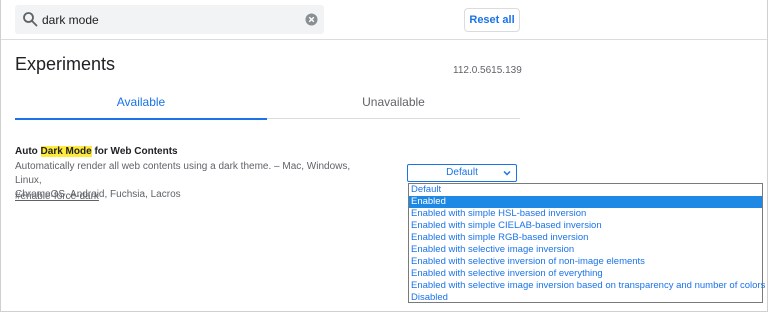 This screenshot has height=312, width=768. What do you see at coordinates (311, 19) in the screenshot?
I see `clear-icon` at bounding box center [311, 19].